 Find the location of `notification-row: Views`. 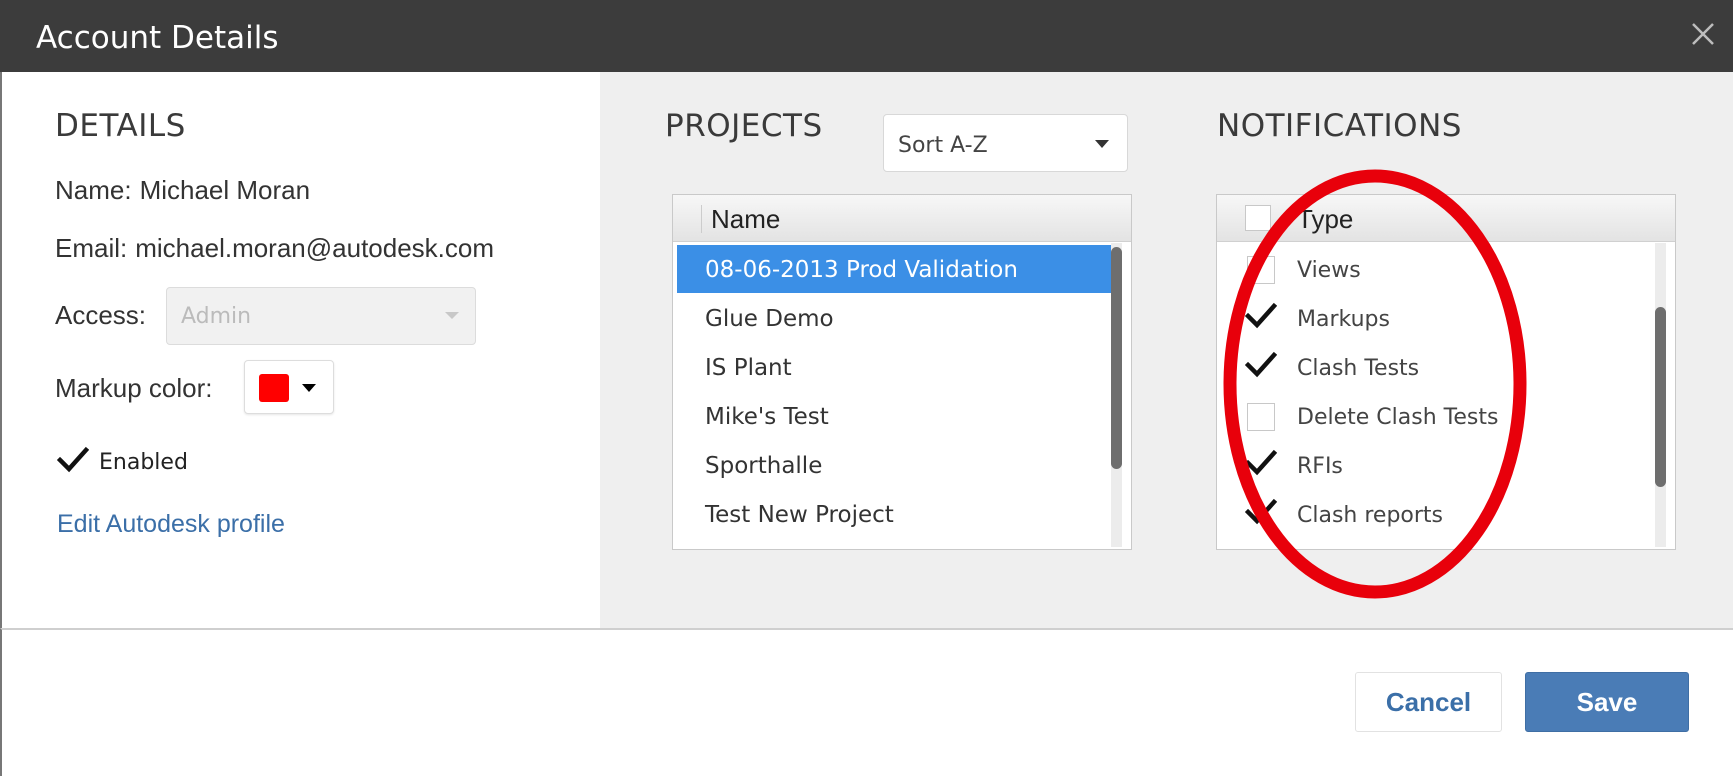

notification-row: Views is located at coordinates (1432, 271).